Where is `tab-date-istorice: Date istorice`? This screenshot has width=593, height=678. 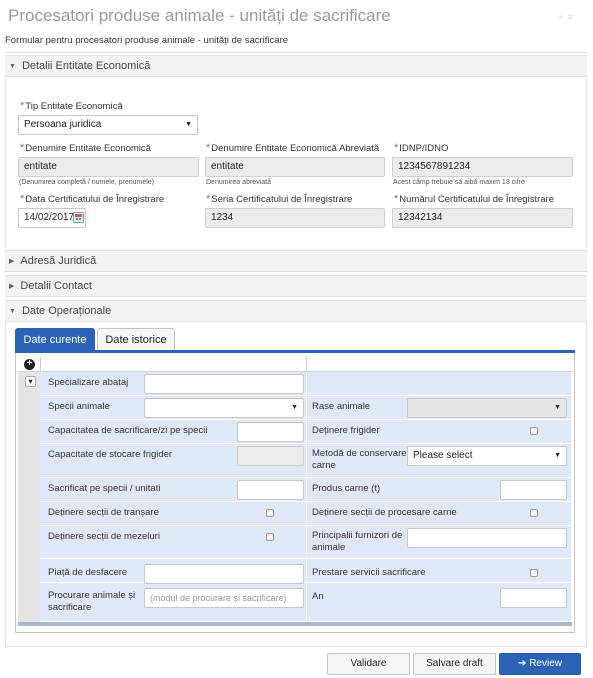
tab-date-istorice: Date istorice is located at coordinates (136, 339).